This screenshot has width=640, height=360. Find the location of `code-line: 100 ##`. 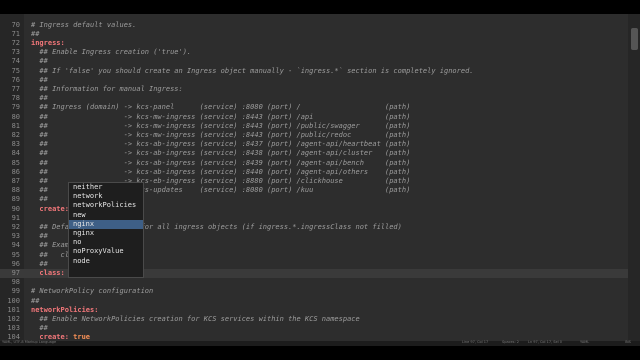

code-line: 100 ## is located at coordinates (320, 301).